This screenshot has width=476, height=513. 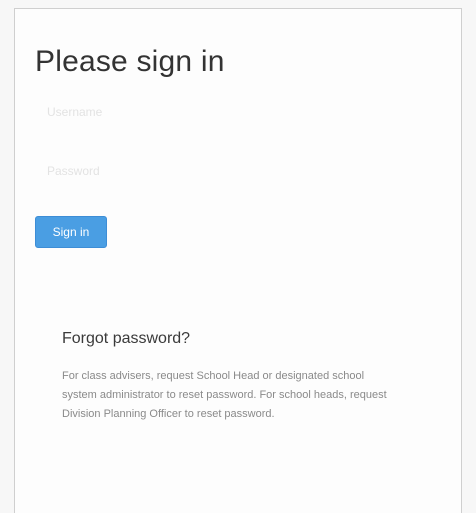 I want to click on page-title: Please sign in, so click(x=130, y=61).